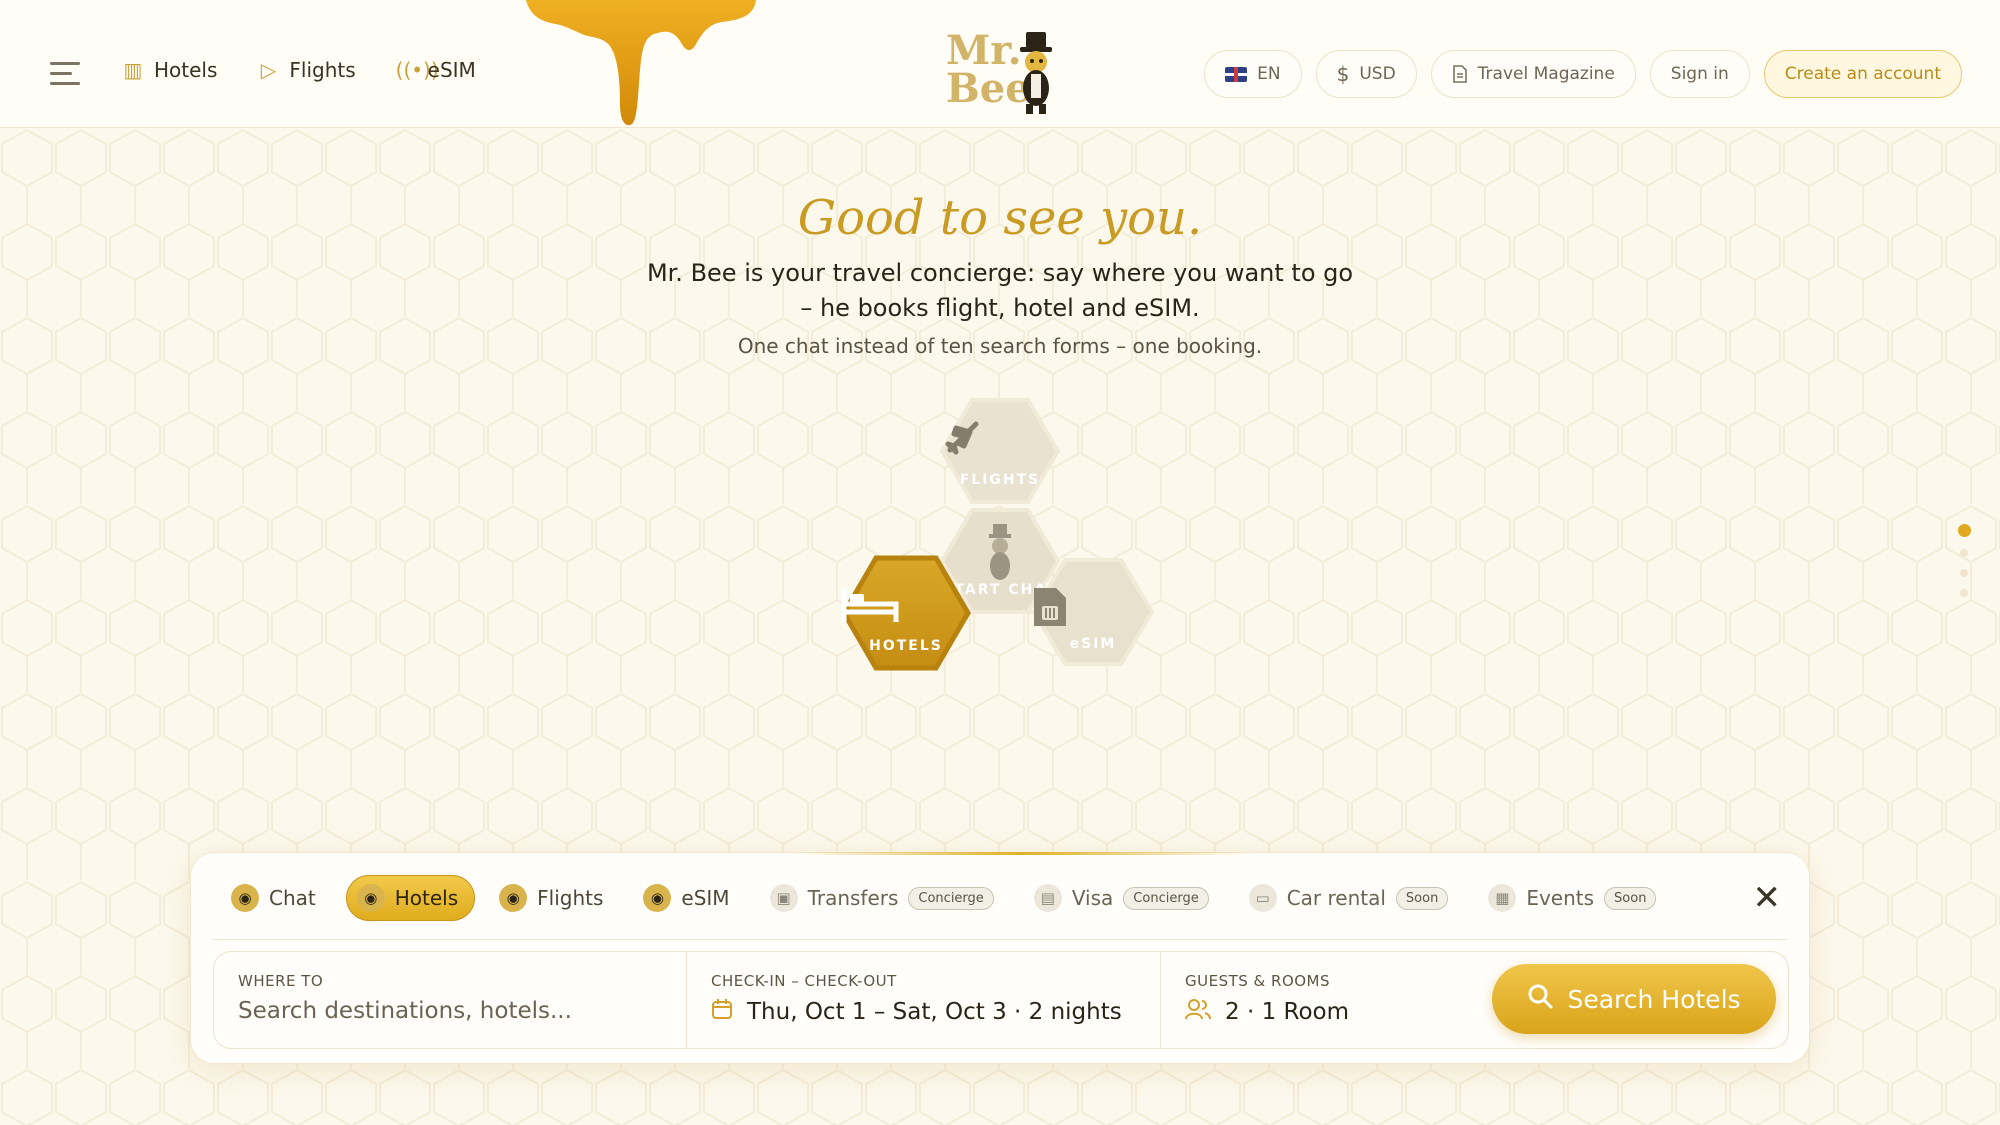  I want to click on where-to-label: WHERE TO, so click(281, 981).